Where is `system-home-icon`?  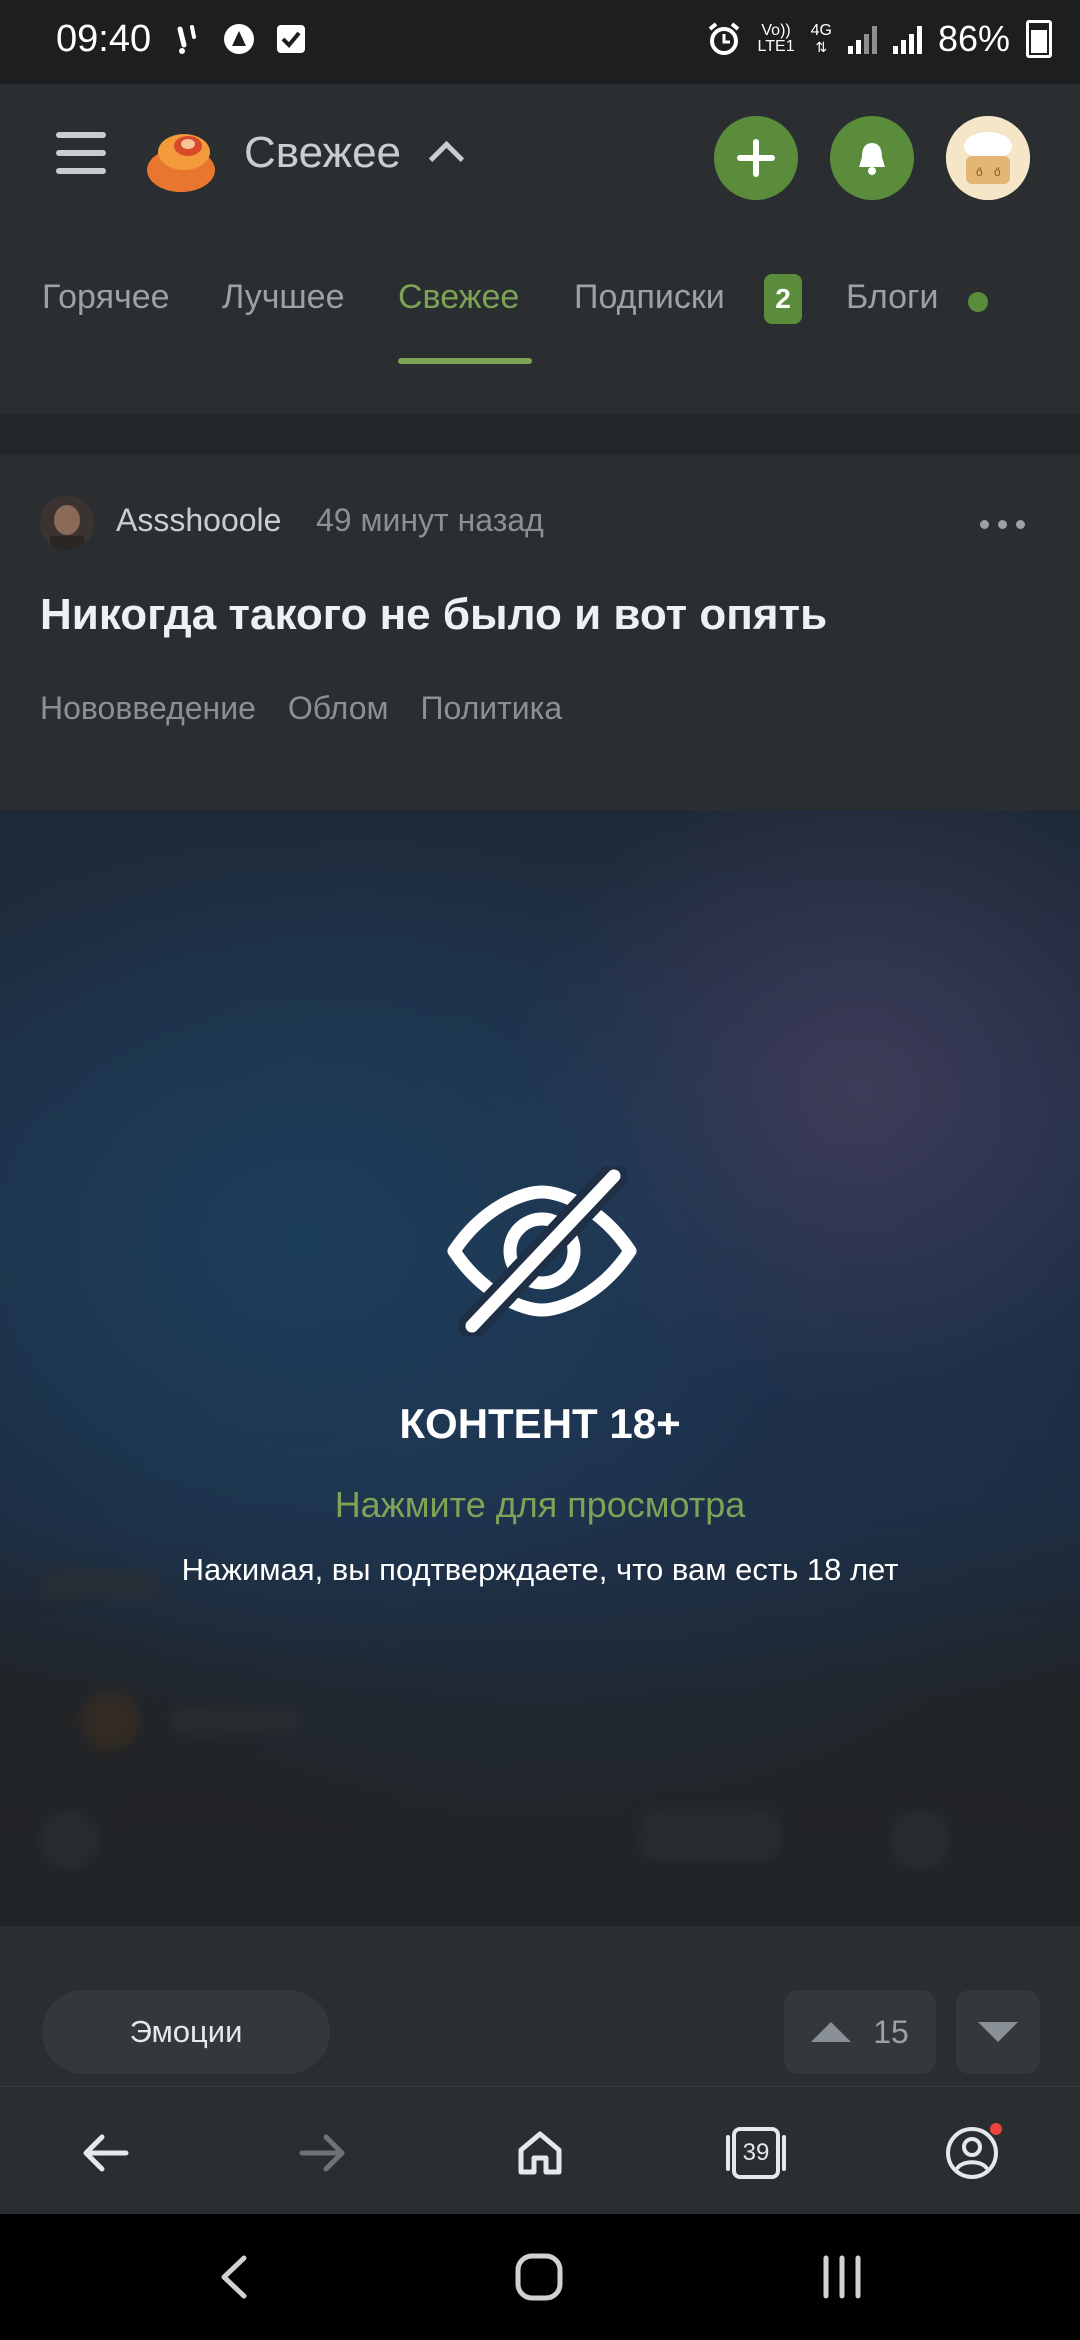
system-home-icon is located at coordinates (539, 2277).